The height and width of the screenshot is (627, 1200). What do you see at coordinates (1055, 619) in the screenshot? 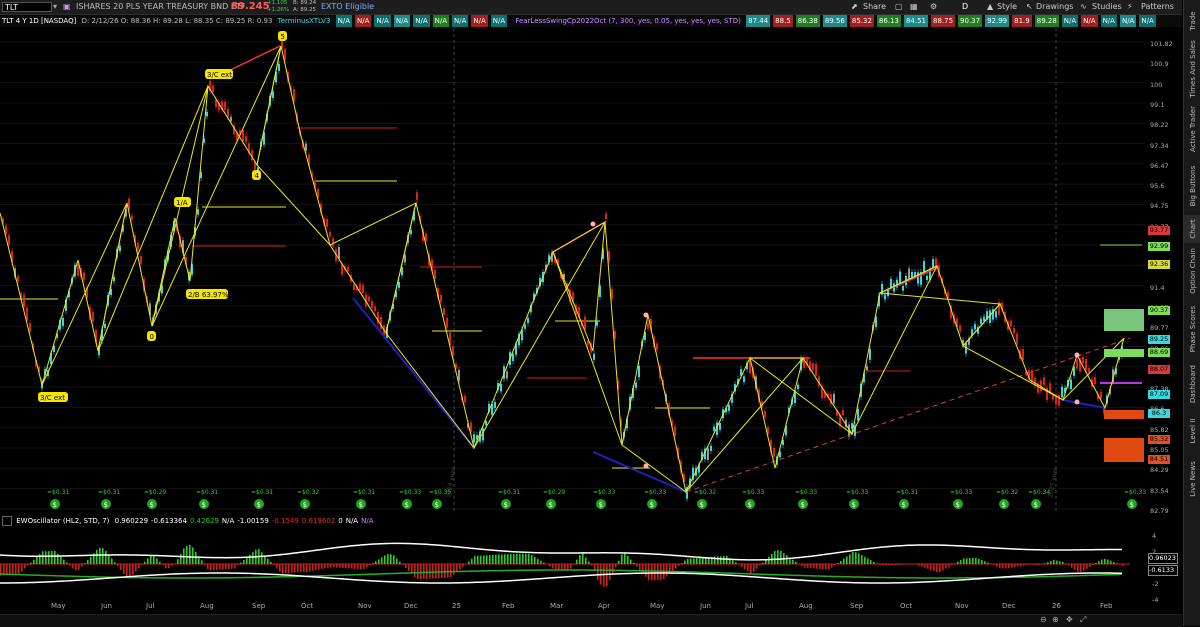
I see `zoom-in-icon: ⊕` at bounding box center [1055, 619].